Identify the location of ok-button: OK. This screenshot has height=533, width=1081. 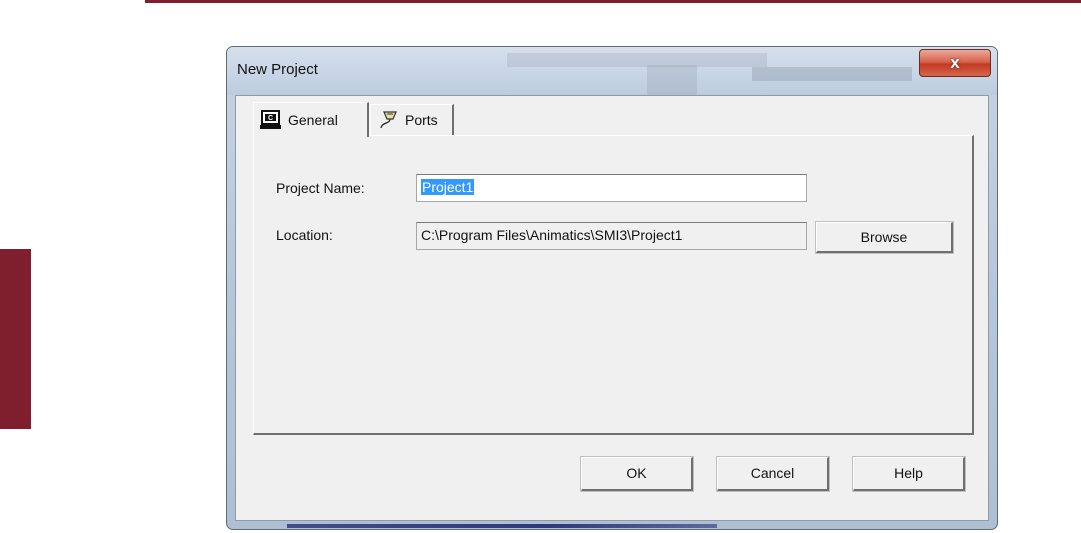
(637, 474).